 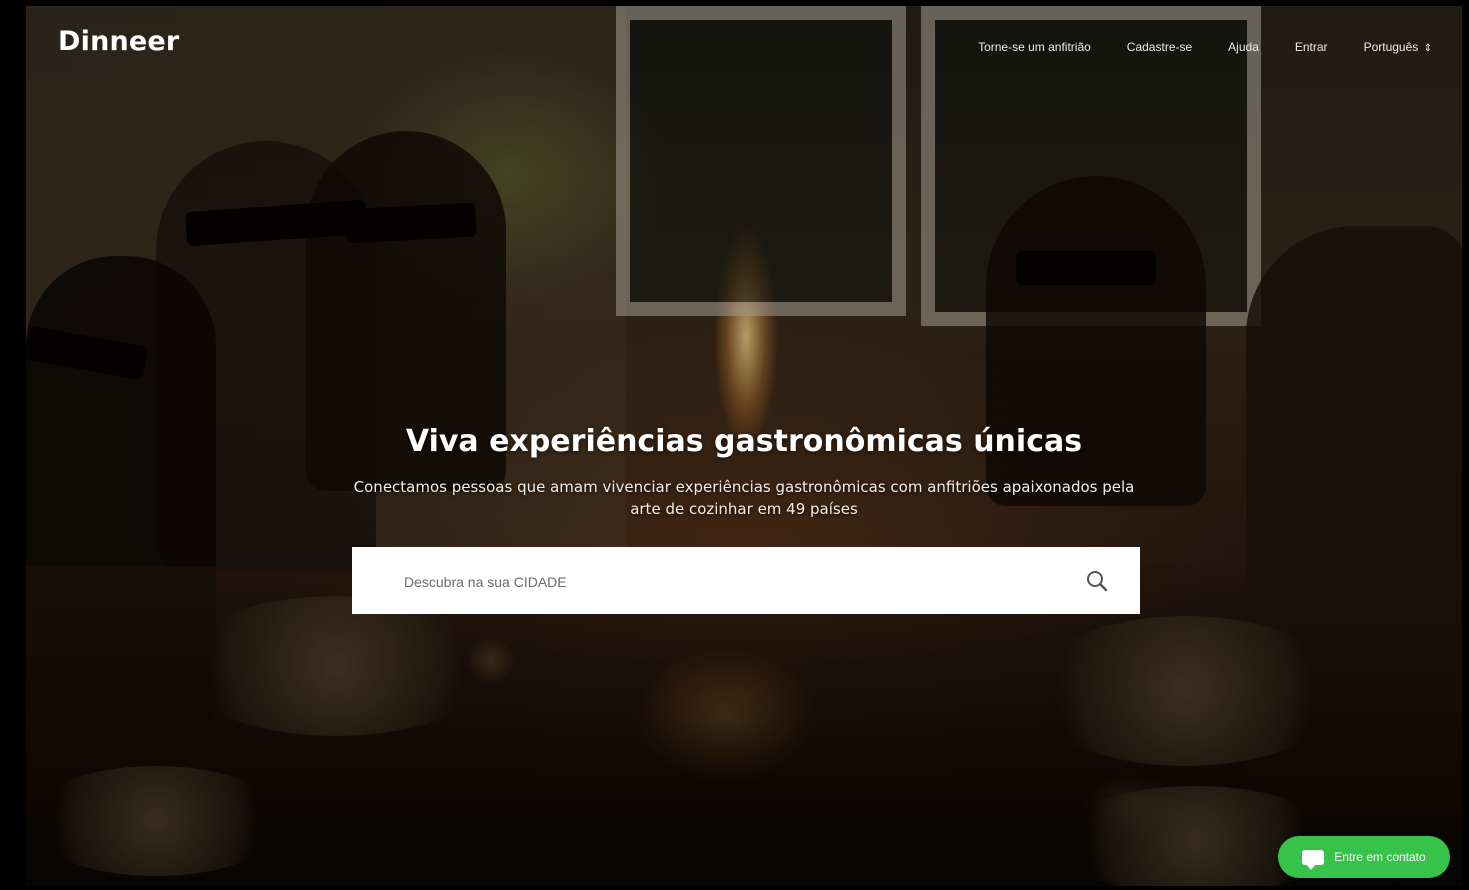 I want to click on city-search-bar, so click(x=746, y=581).